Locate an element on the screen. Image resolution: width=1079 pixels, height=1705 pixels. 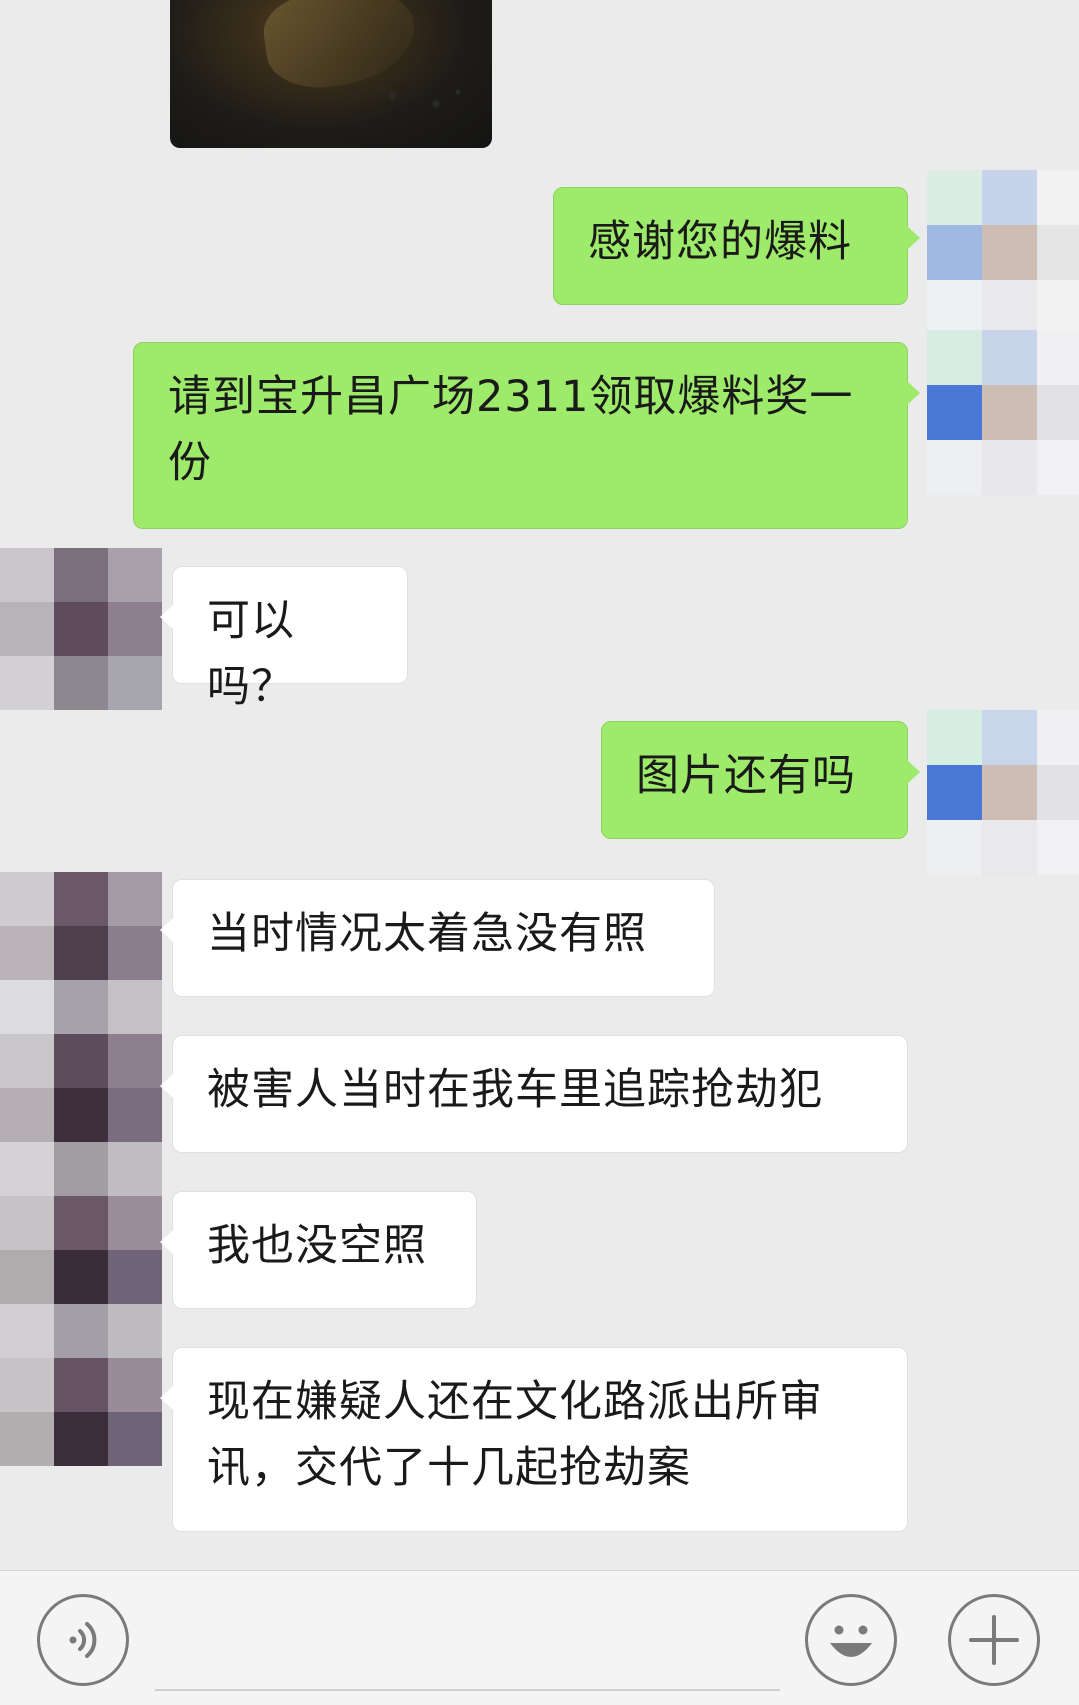
message-bubble-incoming: 当时情况太着急没有照 is located at coordinates (437, 938).